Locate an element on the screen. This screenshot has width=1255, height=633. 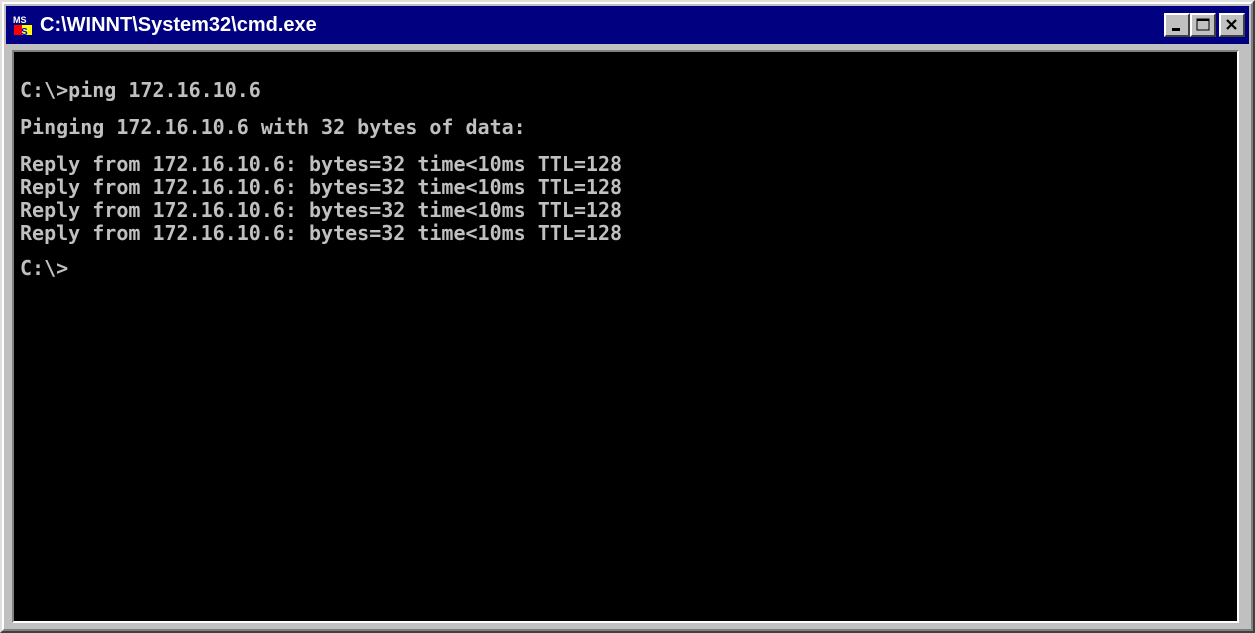
close-button is located at coordinates (1232, 25).